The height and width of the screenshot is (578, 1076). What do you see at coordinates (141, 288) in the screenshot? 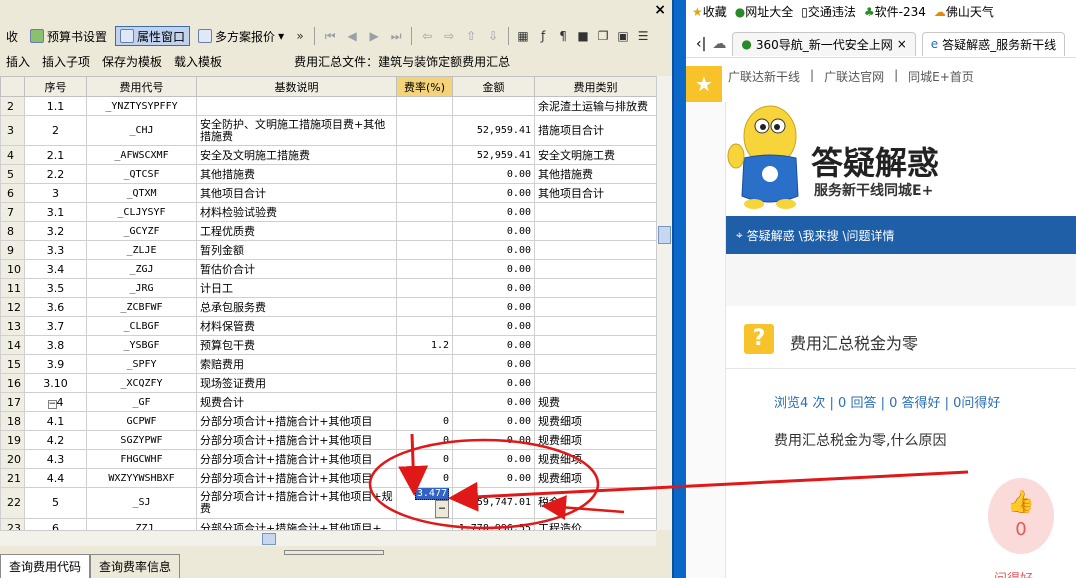
I see `cell-code: _JRG` at bounding box center [141, 288].